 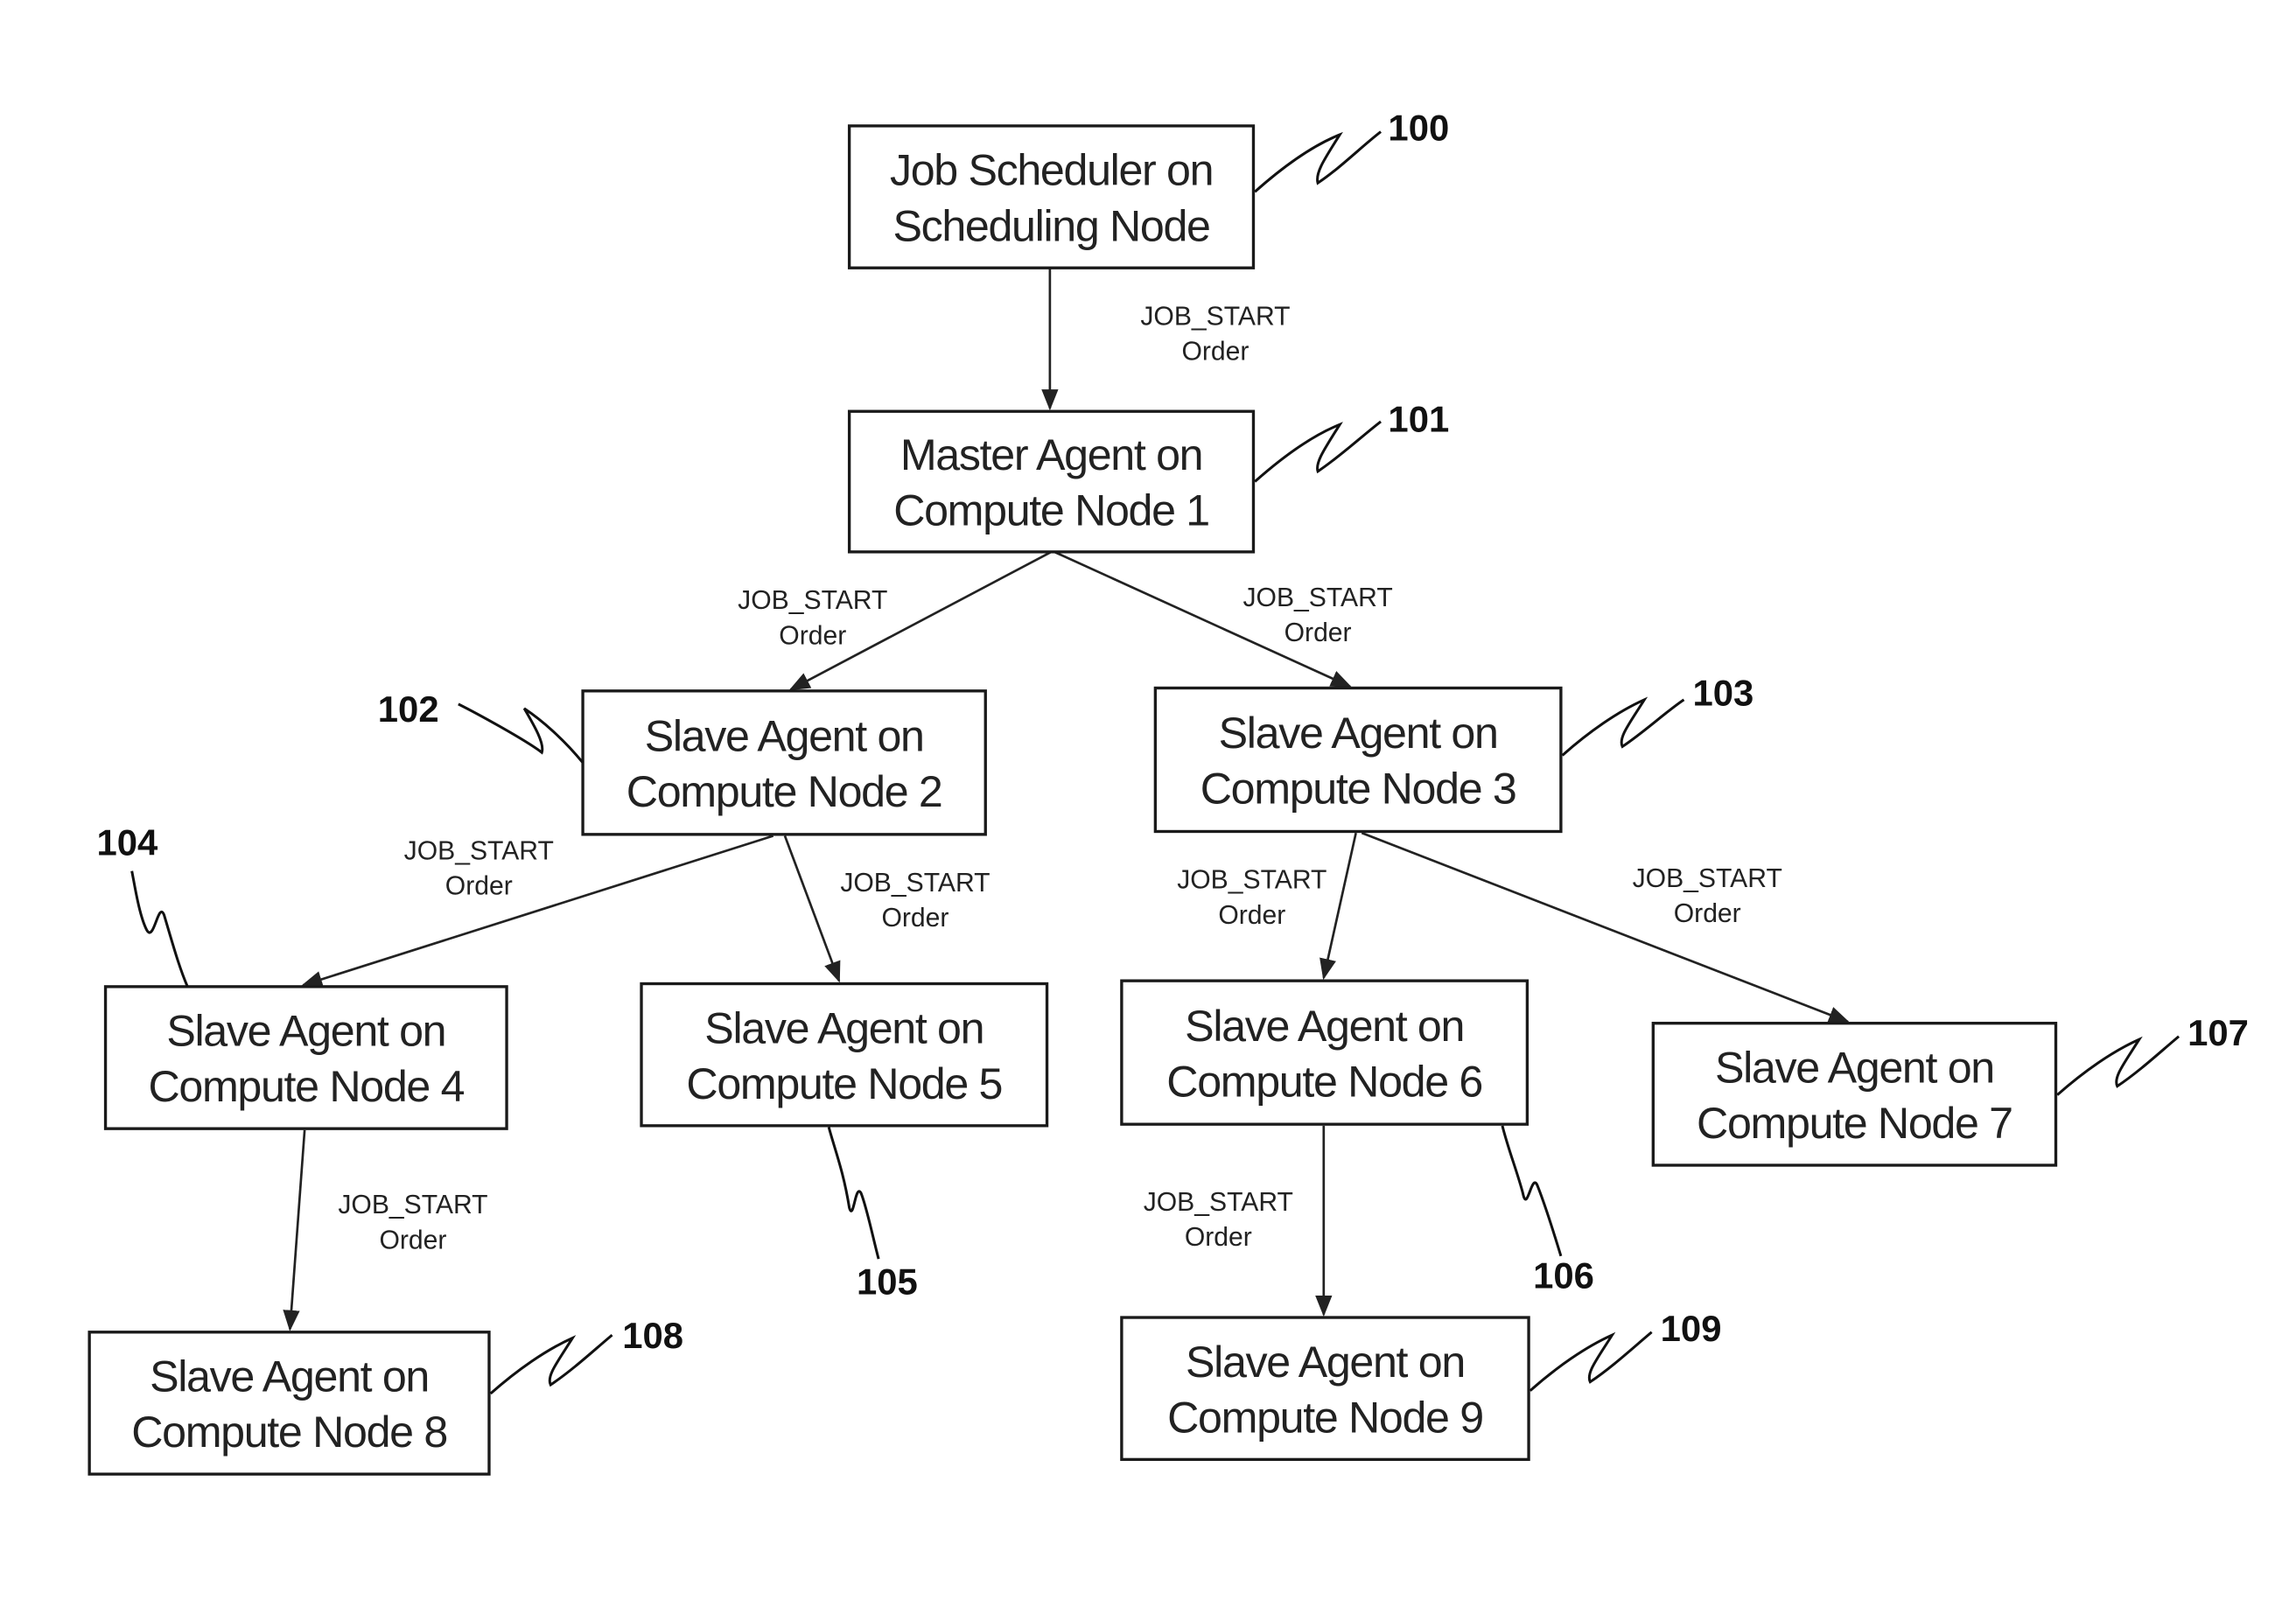 I want to click on reference-109: 109, so click(x=1625, y=1350).